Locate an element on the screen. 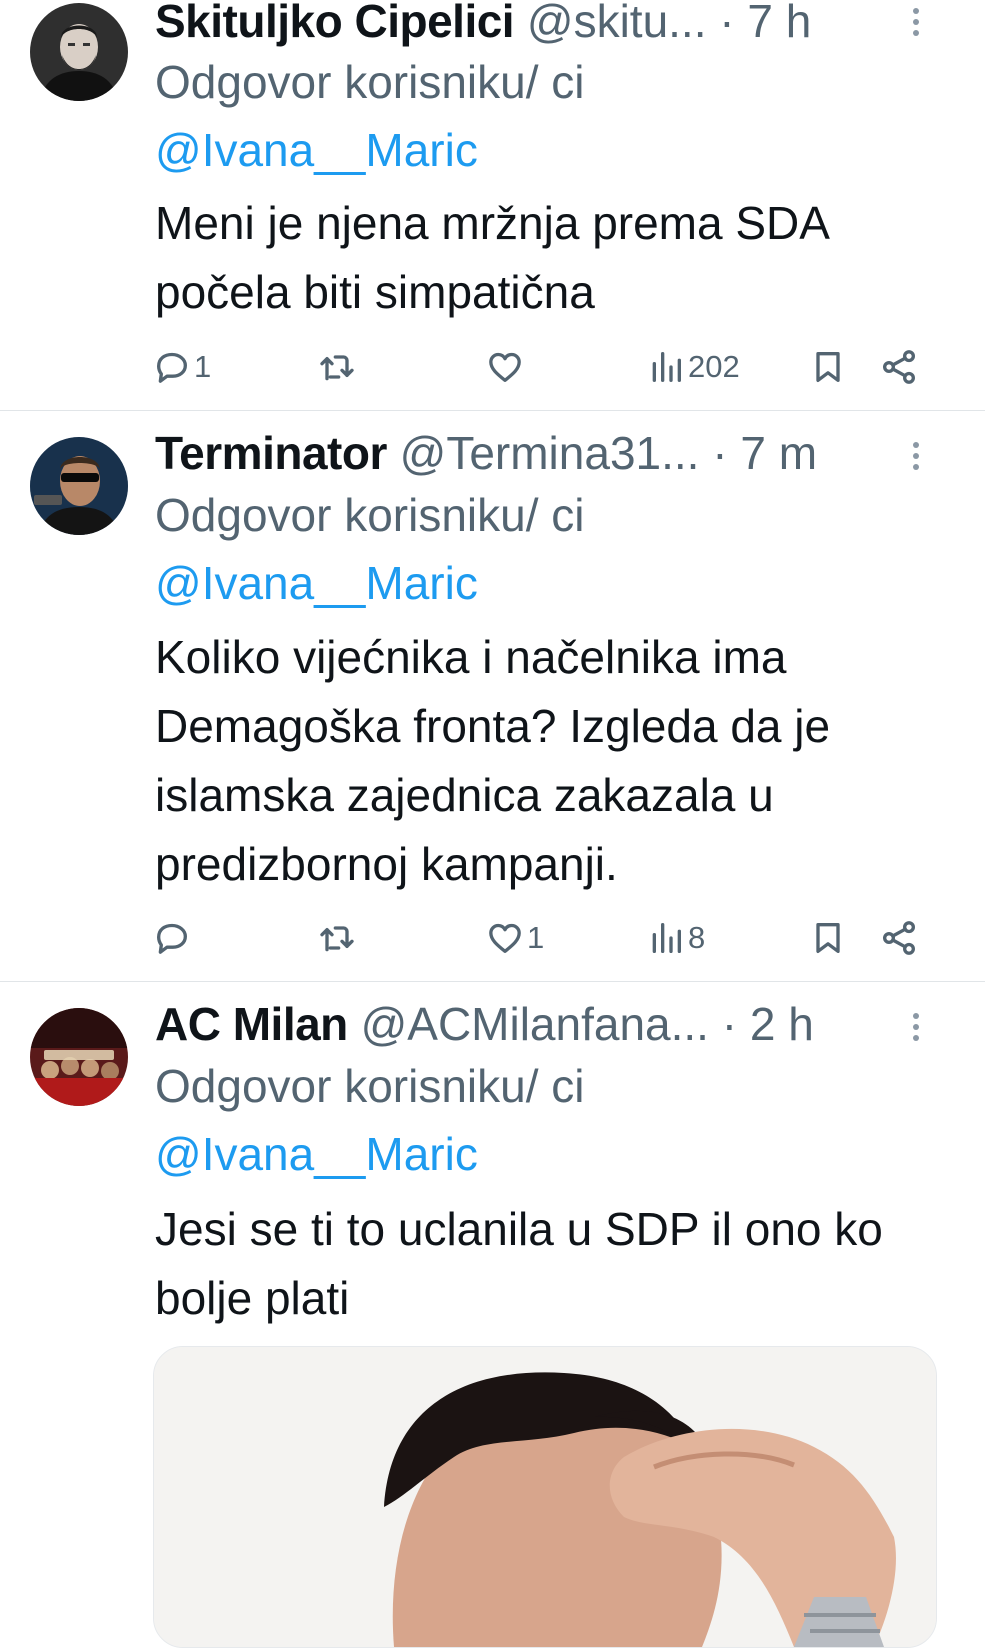  action-bar: 1 202 is located at coordinates (539, 367).